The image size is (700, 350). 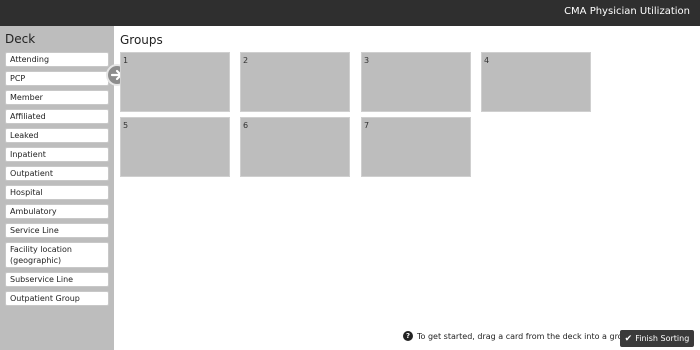 What do you see at coordinates (57, 173) in the screenshot?
I see `deck-card-outpatient: Outpatient` at bounding box center [57, 173].